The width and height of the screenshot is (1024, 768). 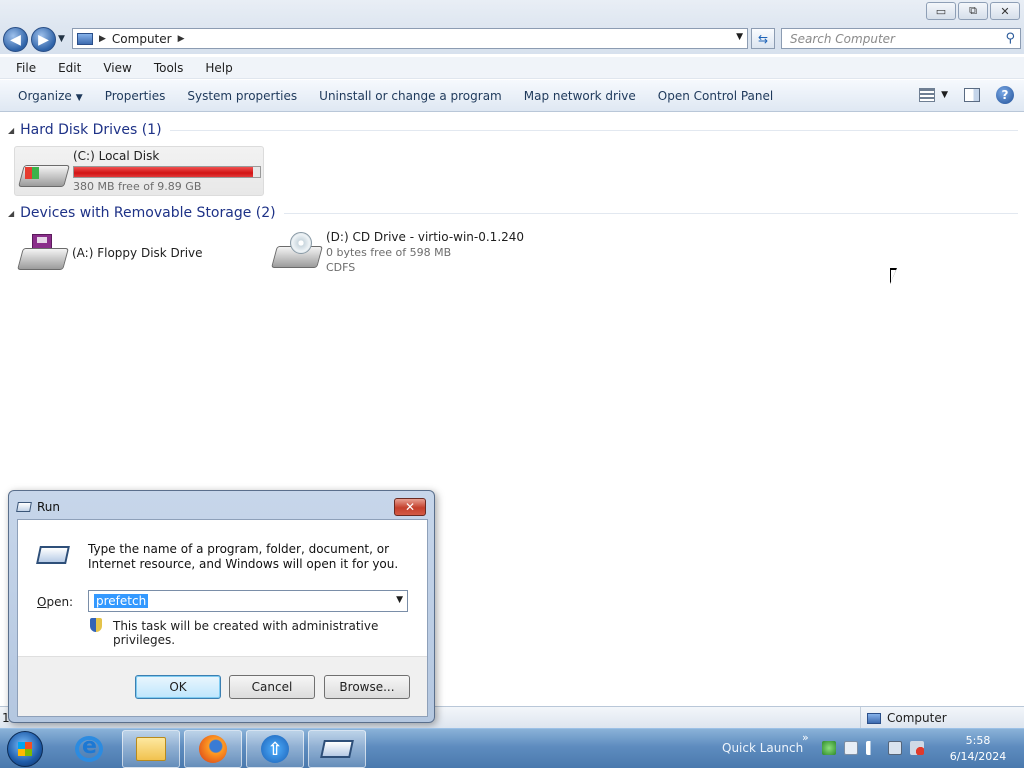 I want to click on drive-c-info: (C:) Local Disk 380 MB free of 9.89 GB, so click(x=167, y=171).